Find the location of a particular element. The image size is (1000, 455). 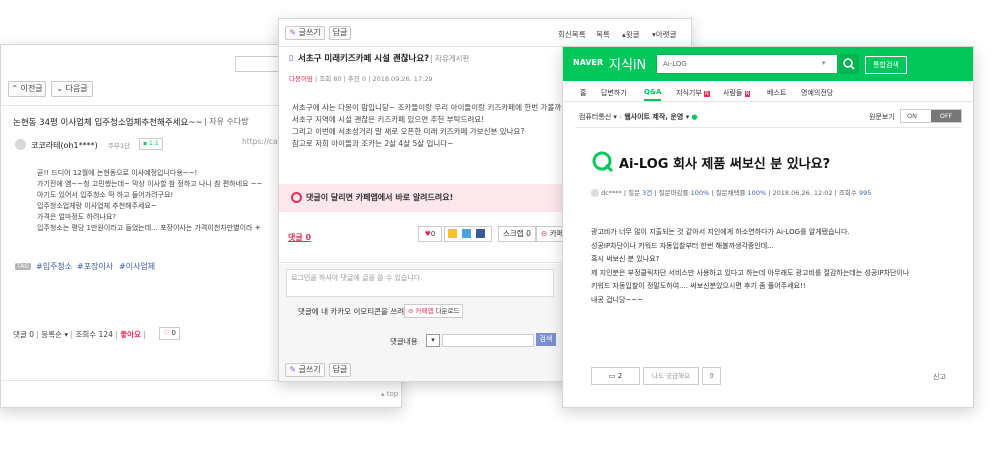

board-name: | 자유 수다방 is located at coordinates (226, 121).